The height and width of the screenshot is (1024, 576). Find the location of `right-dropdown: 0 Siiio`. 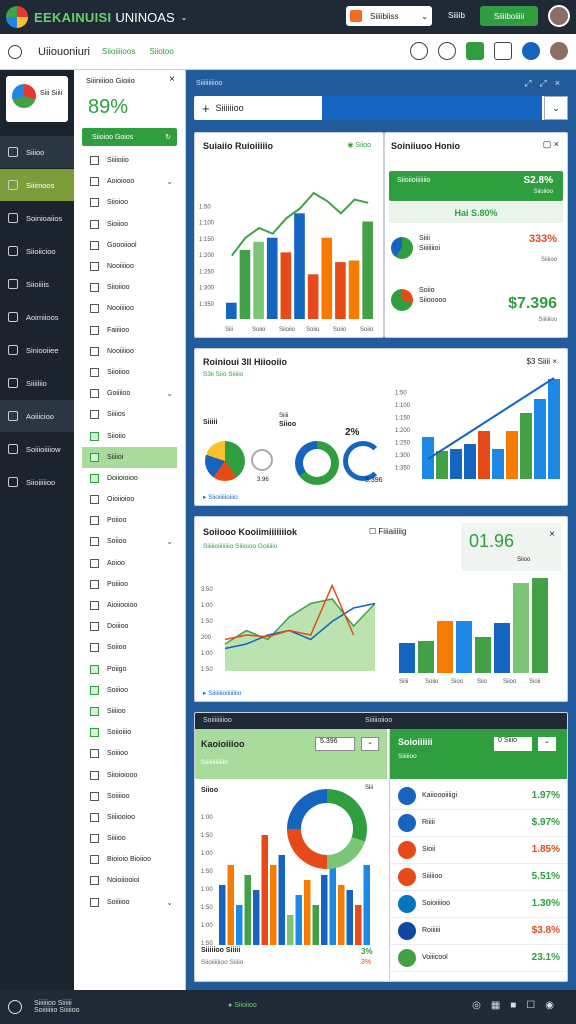

right-dropdown: 0 Siiio is located at coordinates (513, 744).